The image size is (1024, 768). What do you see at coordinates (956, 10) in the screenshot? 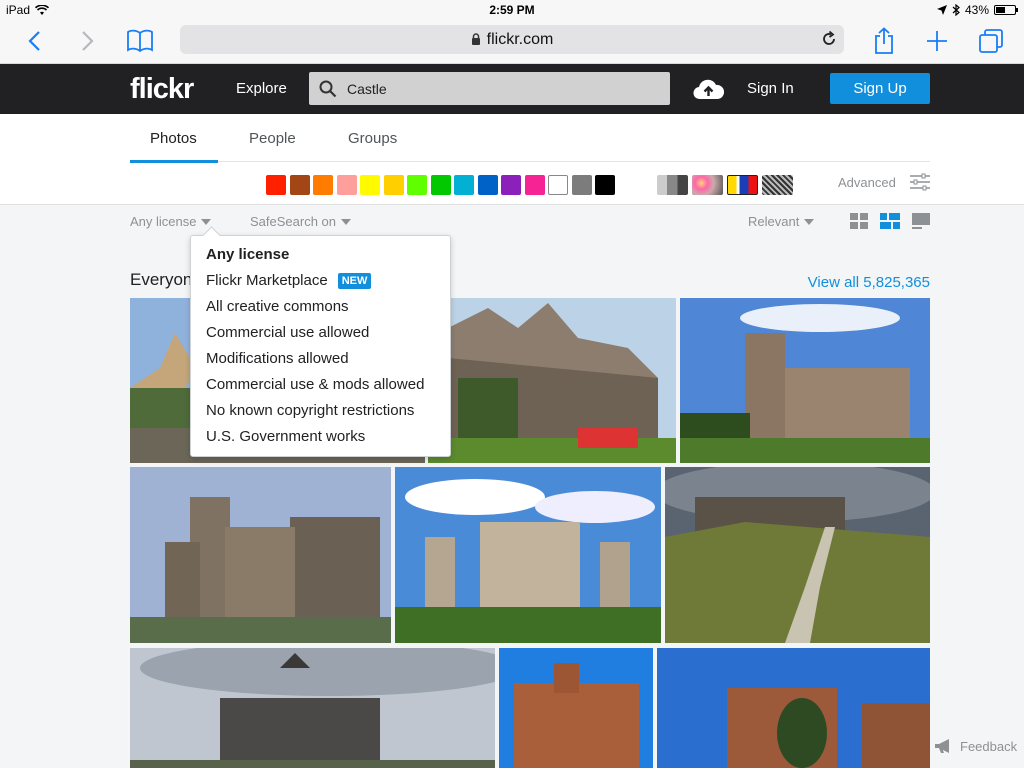
I see `bluetooth-icon` at bounding box center [956, 10].